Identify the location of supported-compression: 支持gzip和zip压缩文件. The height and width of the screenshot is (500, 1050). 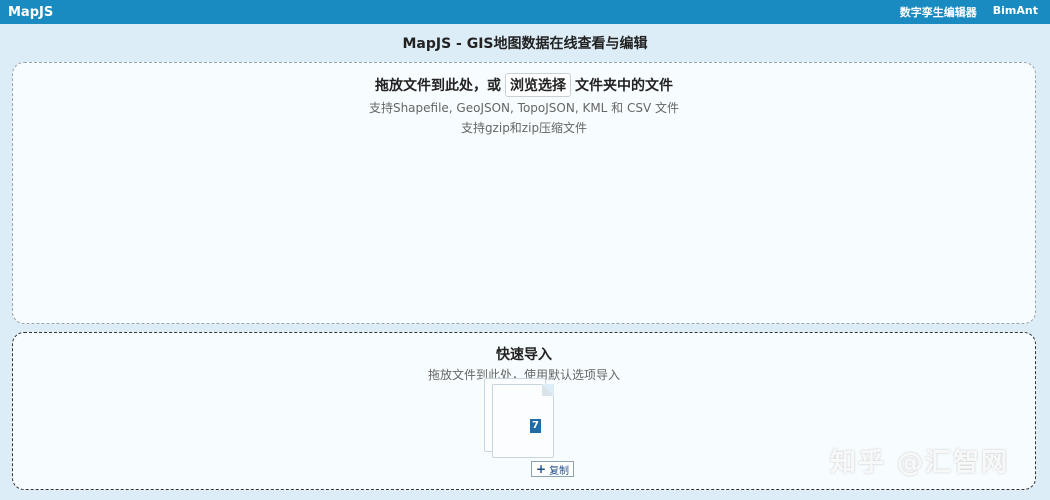
(524, 128).